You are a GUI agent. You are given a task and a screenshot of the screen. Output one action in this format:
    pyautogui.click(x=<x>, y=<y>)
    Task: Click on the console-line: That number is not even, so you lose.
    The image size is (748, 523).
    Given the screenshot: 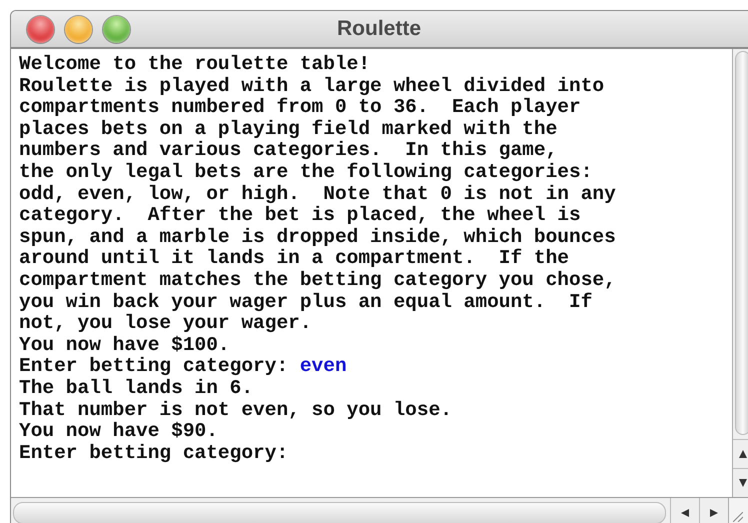 What is the action you would take?
    pyautogui.click(x=236, y=411)
    